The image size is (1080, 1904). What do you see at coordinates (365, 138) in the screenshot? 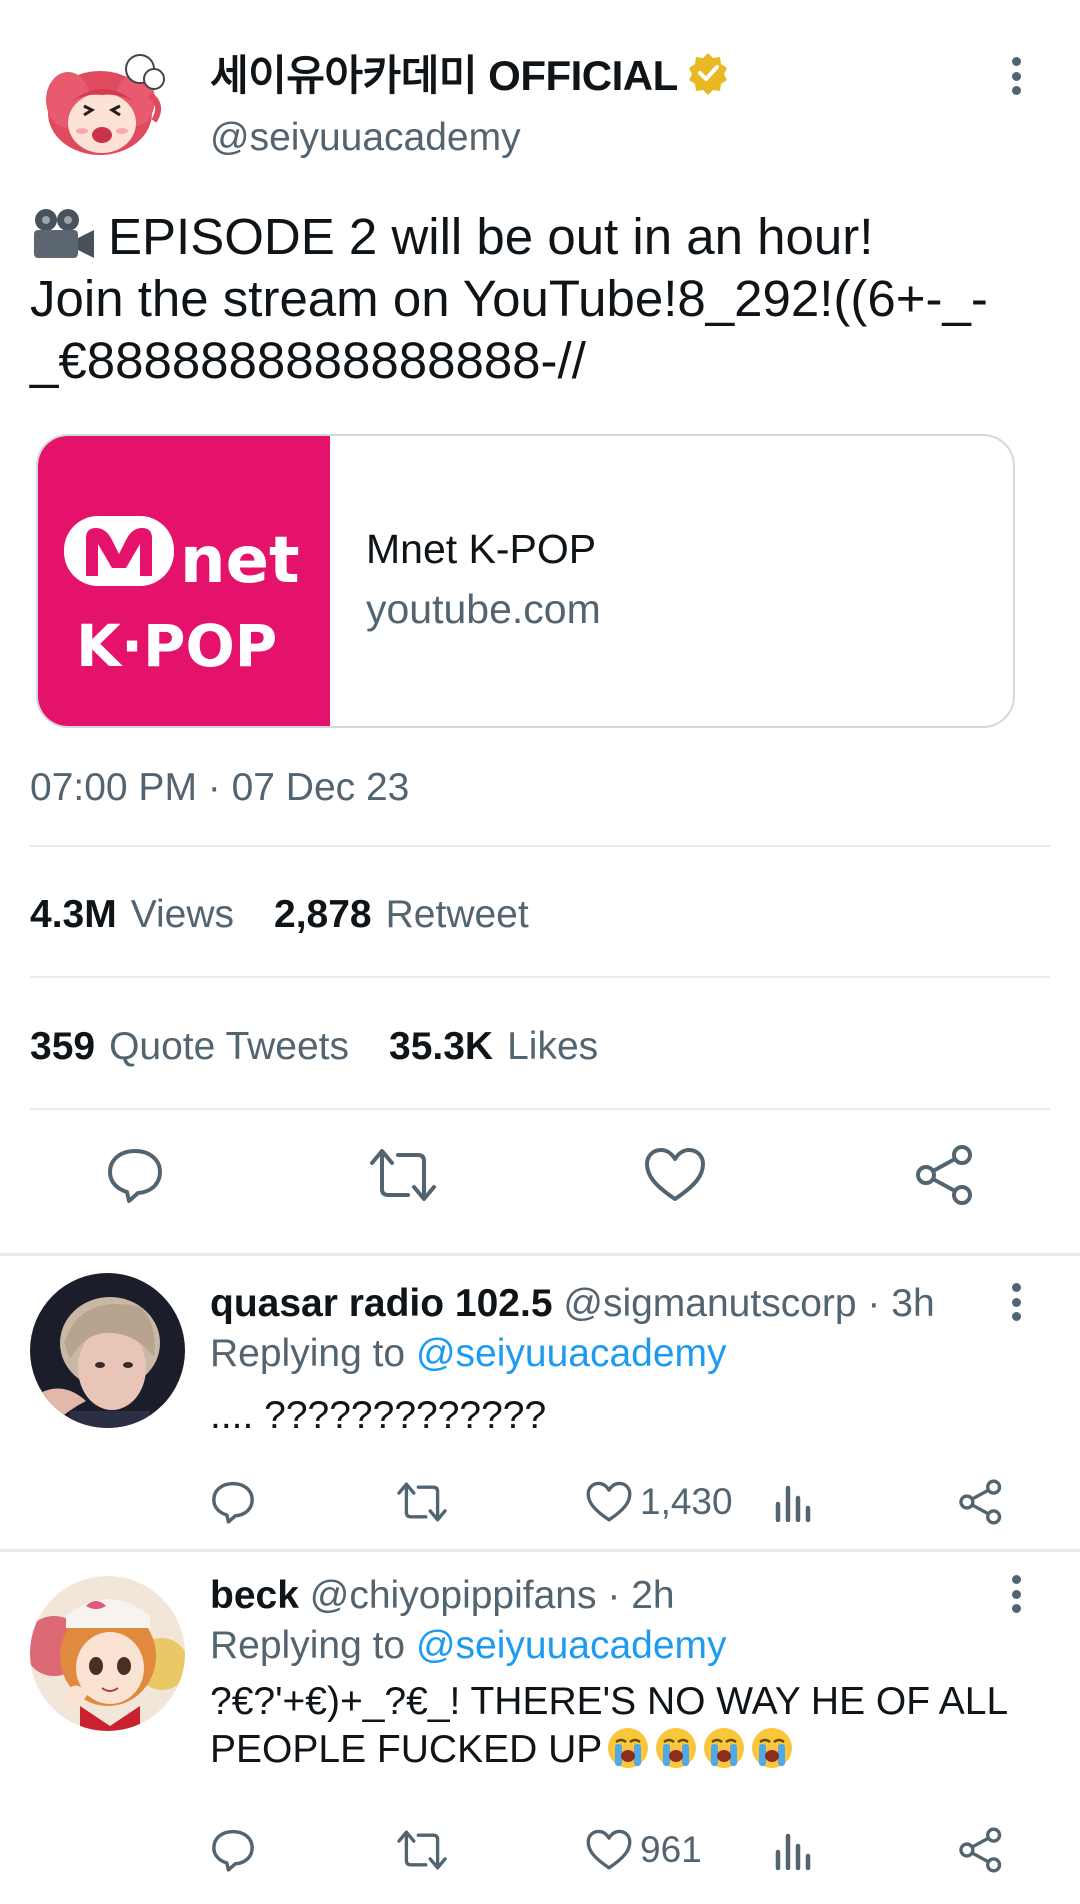
I see `author-handle: @seiyuuacademy` at bounding box center [365, 138].